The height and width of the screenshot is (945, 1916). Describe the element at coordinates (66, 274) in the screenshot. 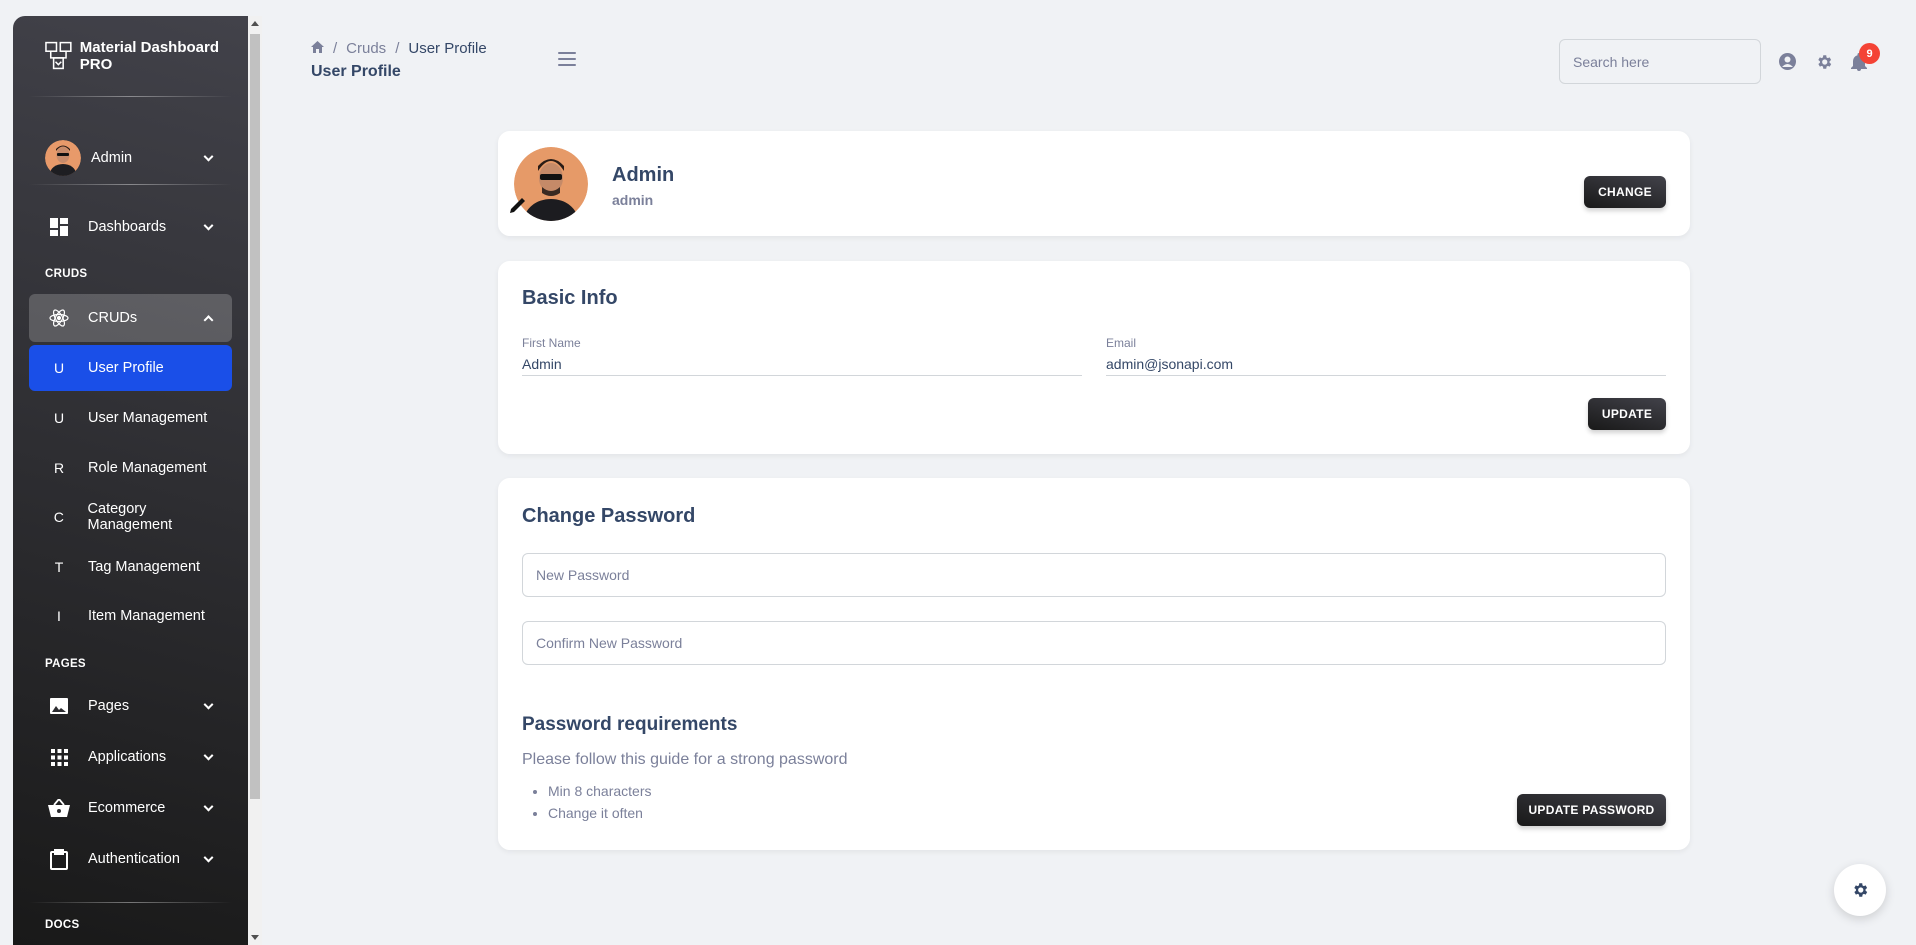

I see `section-title-cruds: CRUDS` at that location.